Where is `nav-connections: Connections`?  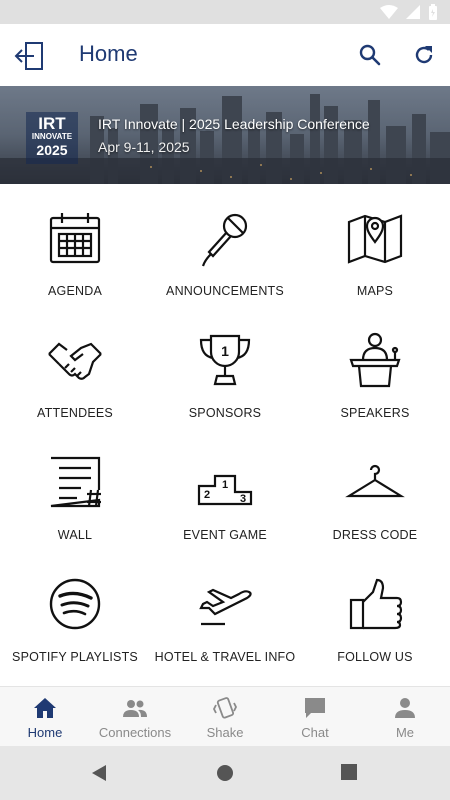
nav-connections: Connections is located at coordinates (135, 717).